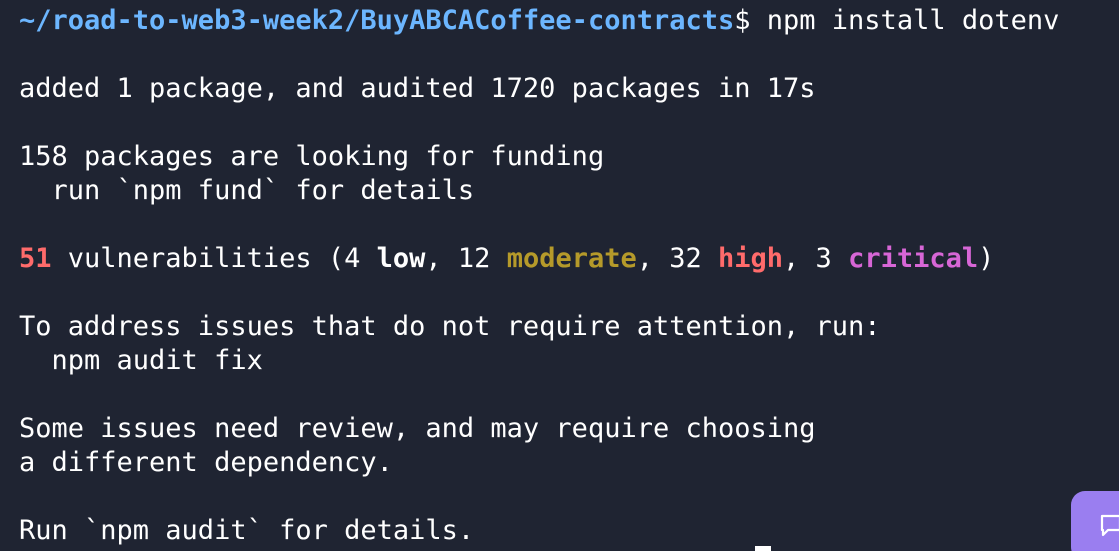 The width and height of the screenshot is (1119, 551). What do you see at coordinates (312, 156) in the screenshot?
I see `funding-line: 158 packages are looking for funding` at bounding box center [312, 156].